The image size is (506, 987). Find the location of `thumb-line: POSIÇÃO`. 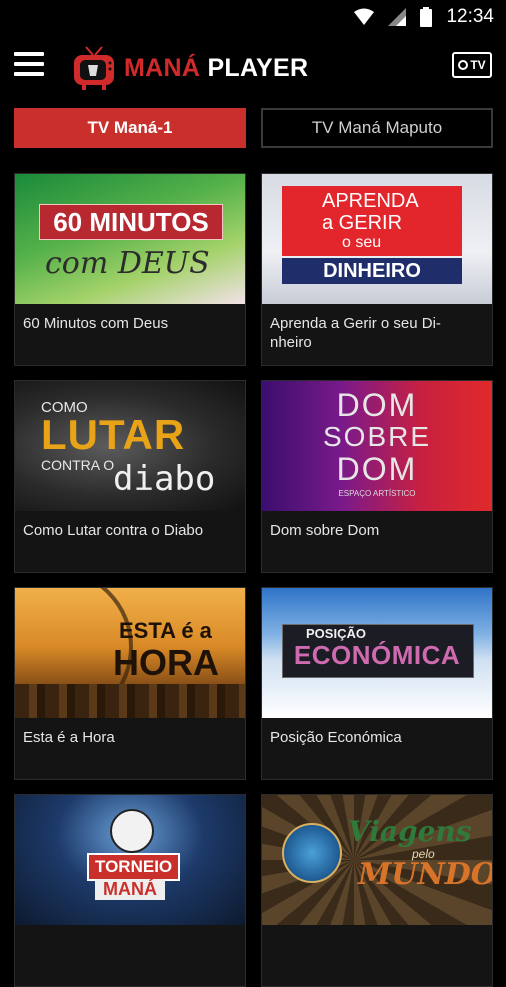

thumb-line: POSIÇÃO is located at coordinates (336, 633).